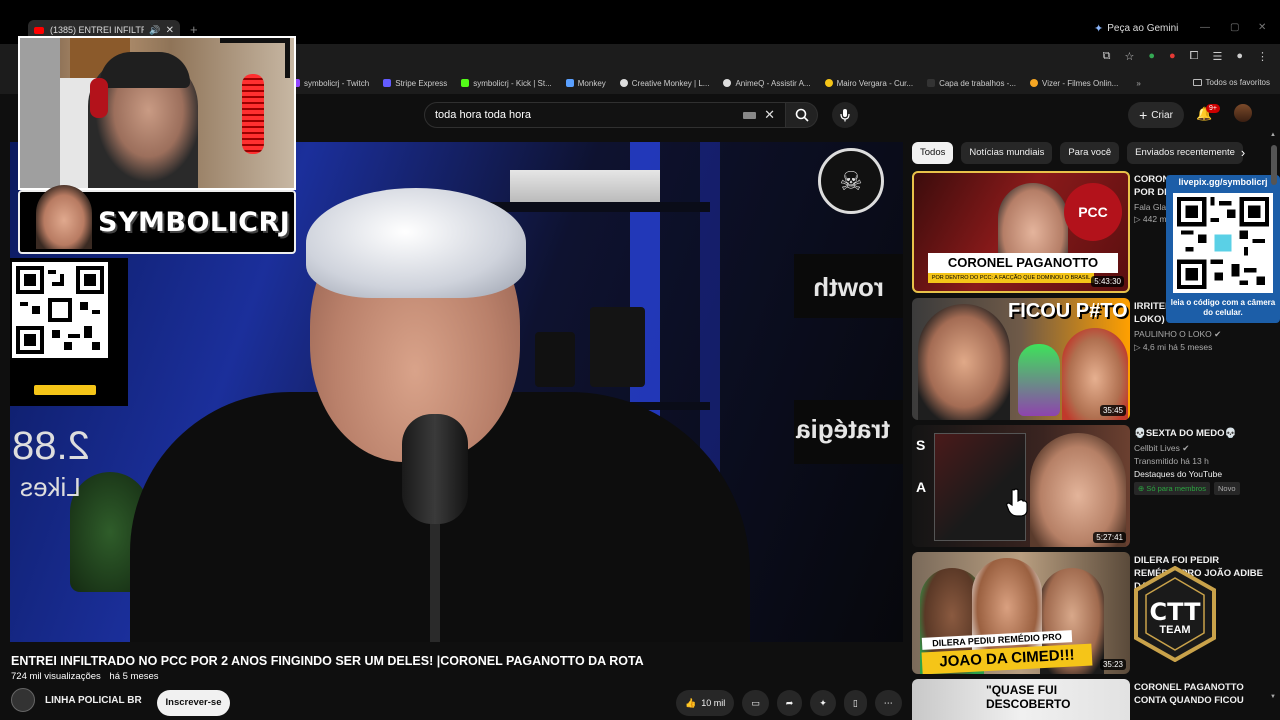 This screenshot has width=1280, height=720. I want to click on ctt-logo-lettering: CTT, so click(1176, 612).